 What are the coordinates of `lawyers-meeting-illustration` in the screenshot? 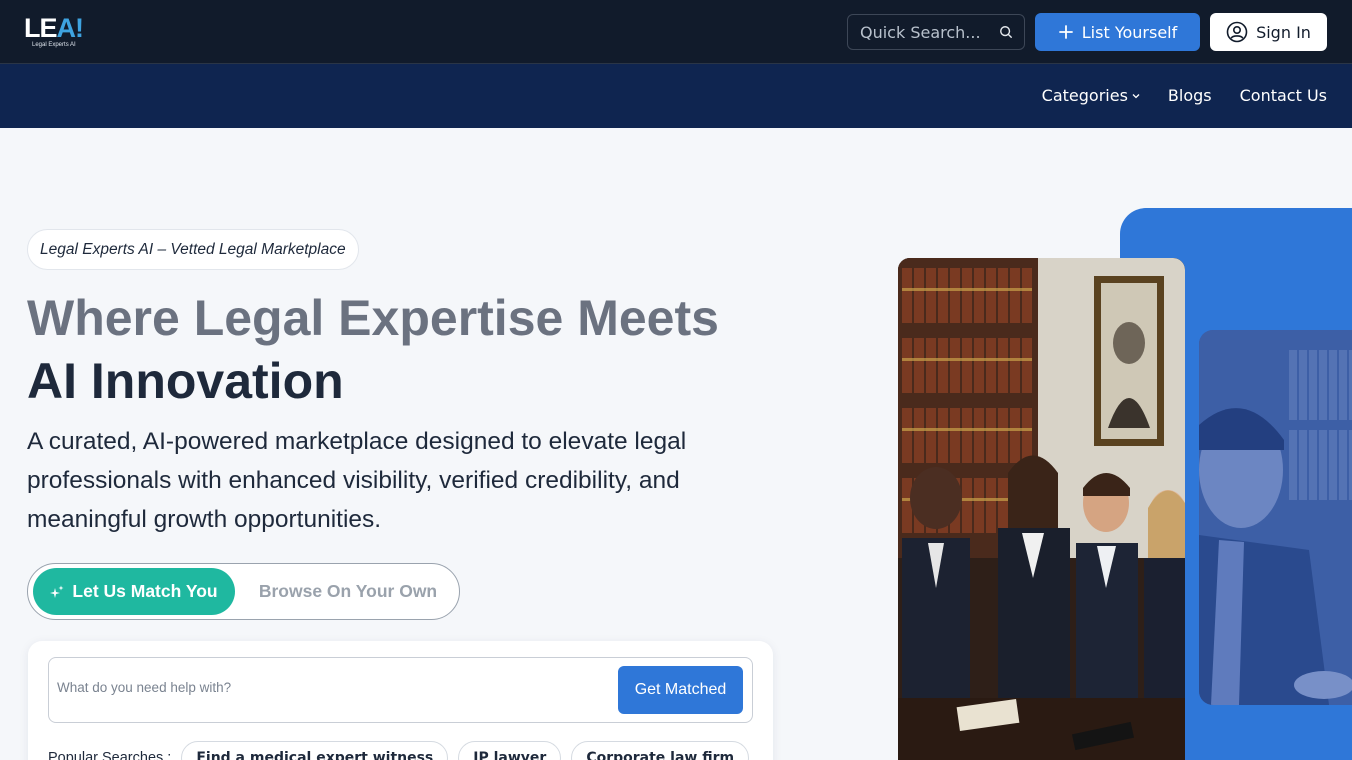 It's located at (1041, 509).